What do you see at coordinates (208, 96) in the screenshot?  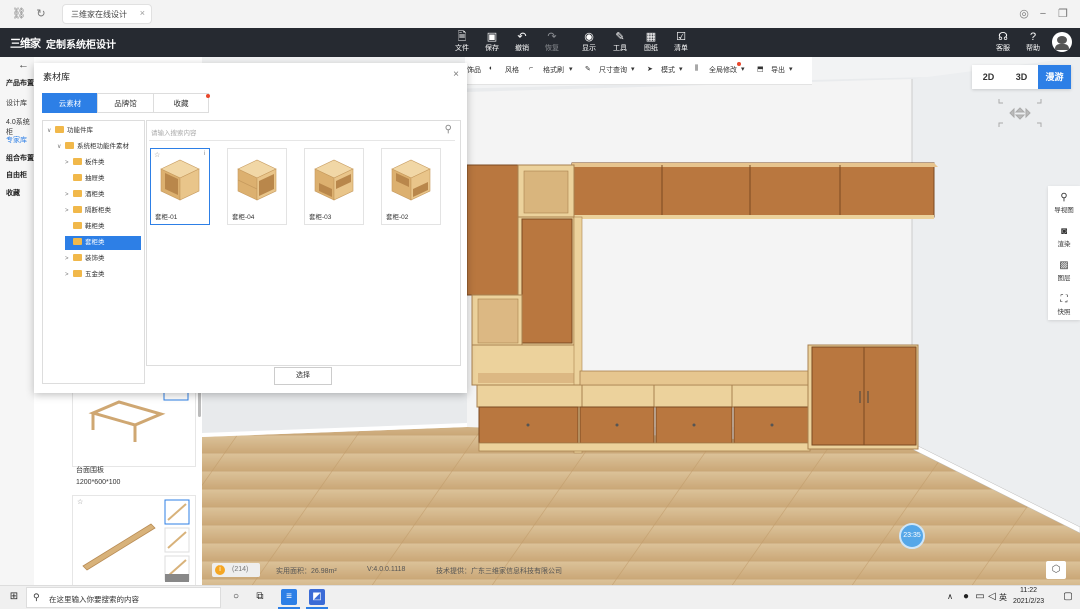 I see `notification-dot` at bounding box center [208, 96].